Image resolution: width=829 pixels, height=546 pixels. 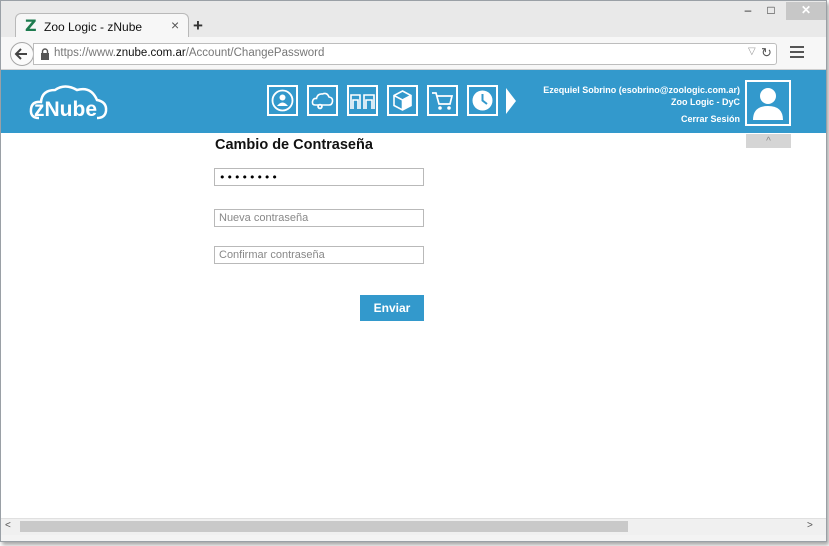 What do you see at coordinates (766, 53) in the screenshot?
I see `reload-icon: ↻` at bounding box center [766, 53].